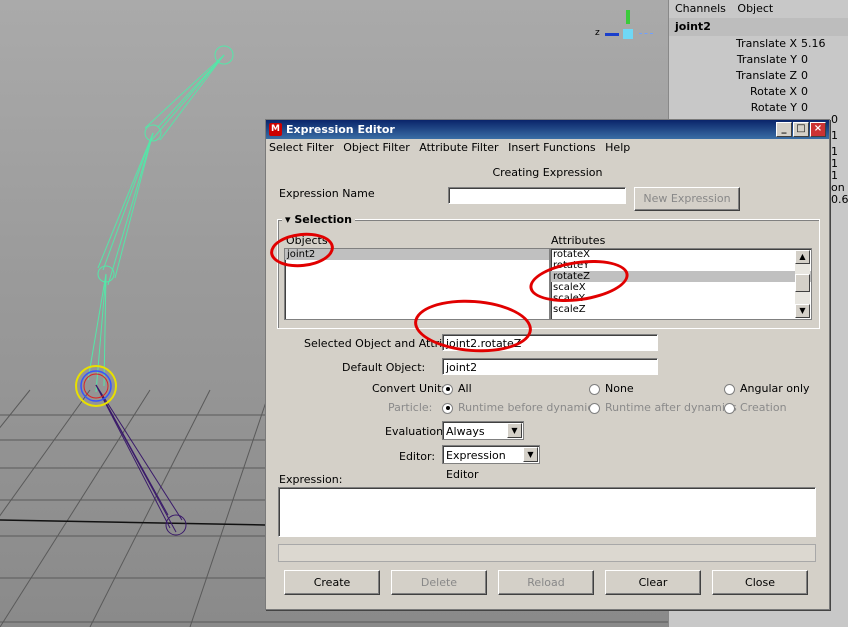 The width and height of the screenshot is (848, 627). I want to click on list-item: scaleZ, so click(681, 309).